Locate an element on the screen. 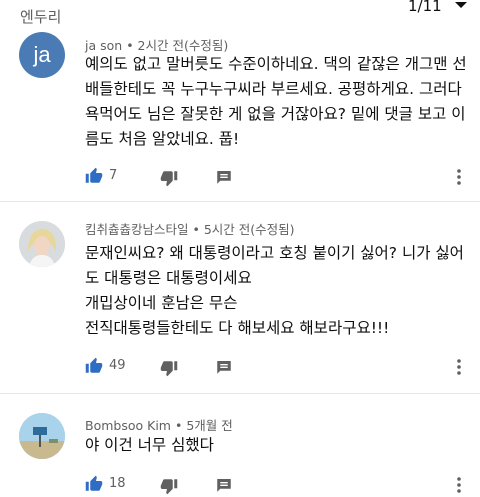 The width and height of the screenshot is (480, 497). comment-line: 욕먹어도 님은 잘못한 게 없을 거잖아요? 밑에 댓글 보고 이 is located at coordinates (275, 114).